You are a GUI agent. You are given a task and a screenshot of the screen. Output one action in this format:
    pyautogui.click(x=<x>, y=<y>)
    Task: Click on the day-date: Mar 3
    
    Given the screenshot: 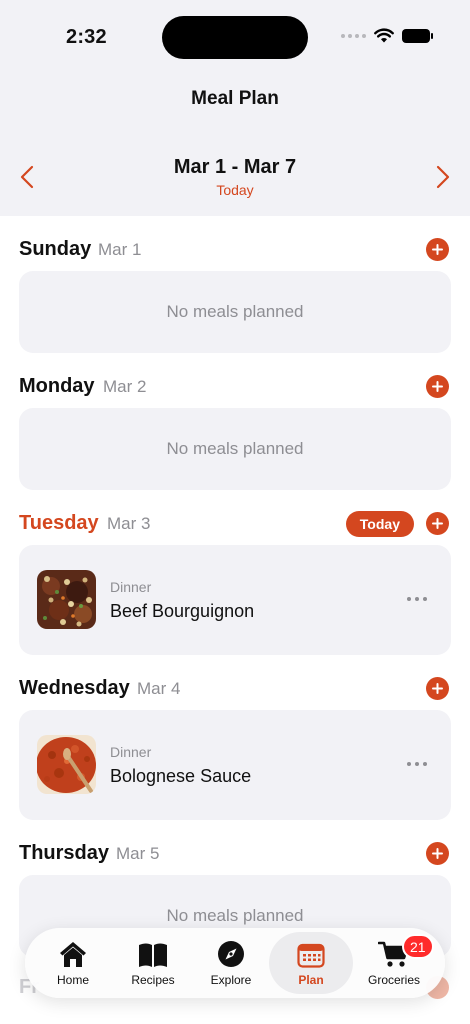 What is the action you would take?
    pyautogui.click(x=129, y=523)
    